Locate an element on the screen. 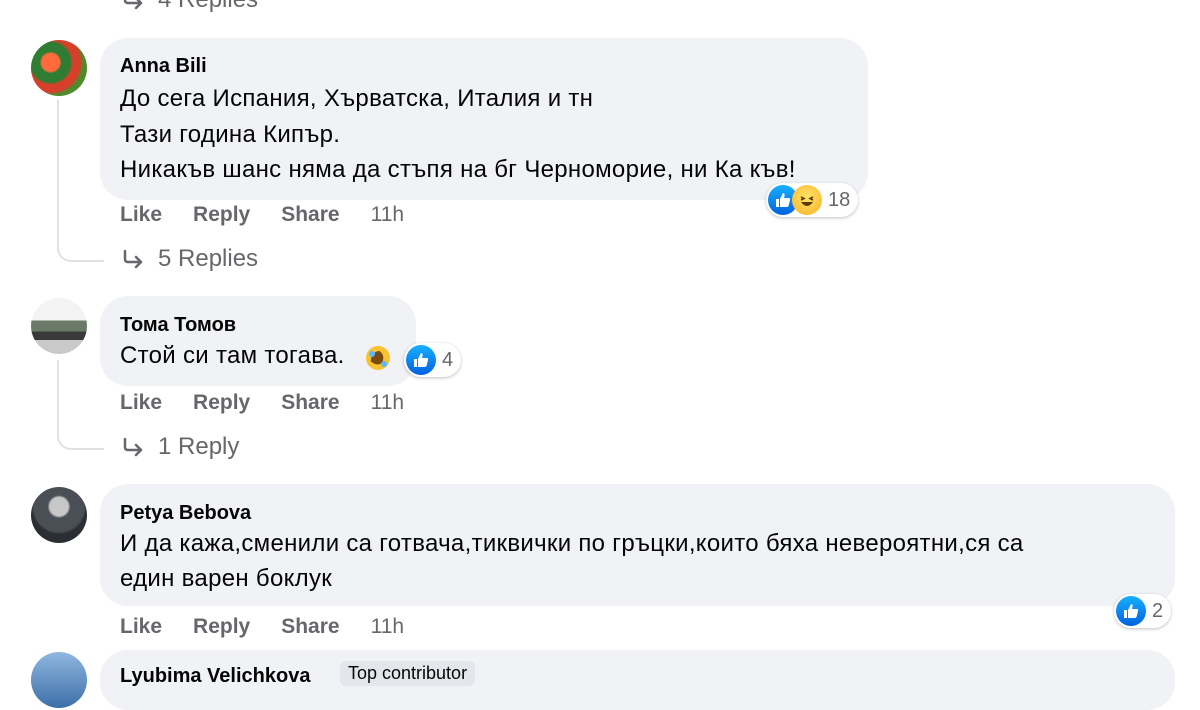 This screenshot has width=1200, height=710. comment-bubble is located at coordinates (258, 341).